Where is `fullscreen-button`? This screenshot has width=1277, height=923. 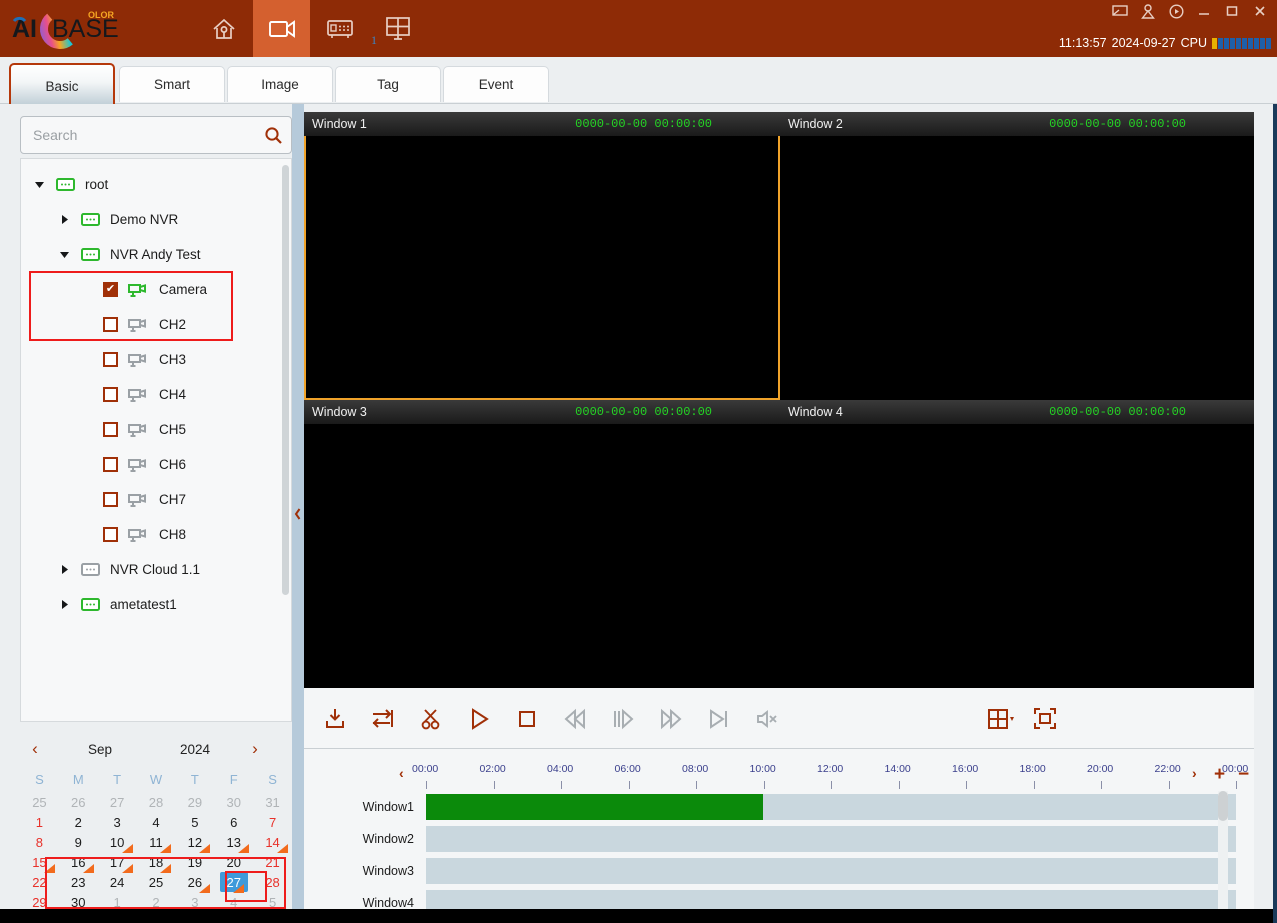 fullscreen-button is located at coordinates (1045, 719).